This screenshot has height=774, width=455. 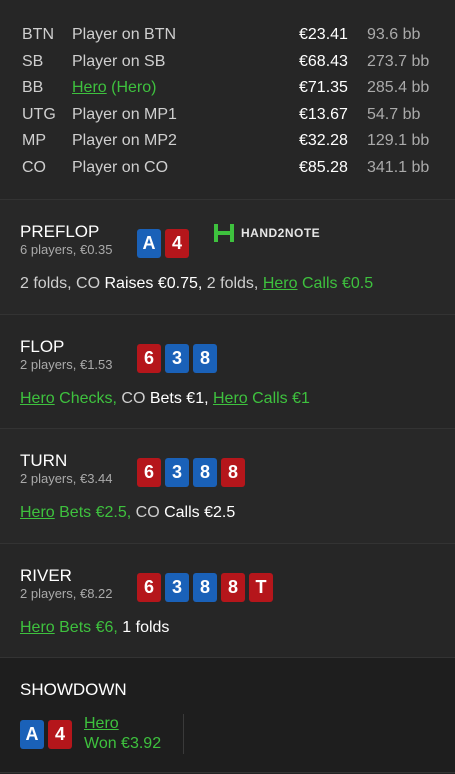 What do you see at coordinates (124, 141) in the screenshot?
I see `player-name: Player on MP2` at bounding box center [124, 141].